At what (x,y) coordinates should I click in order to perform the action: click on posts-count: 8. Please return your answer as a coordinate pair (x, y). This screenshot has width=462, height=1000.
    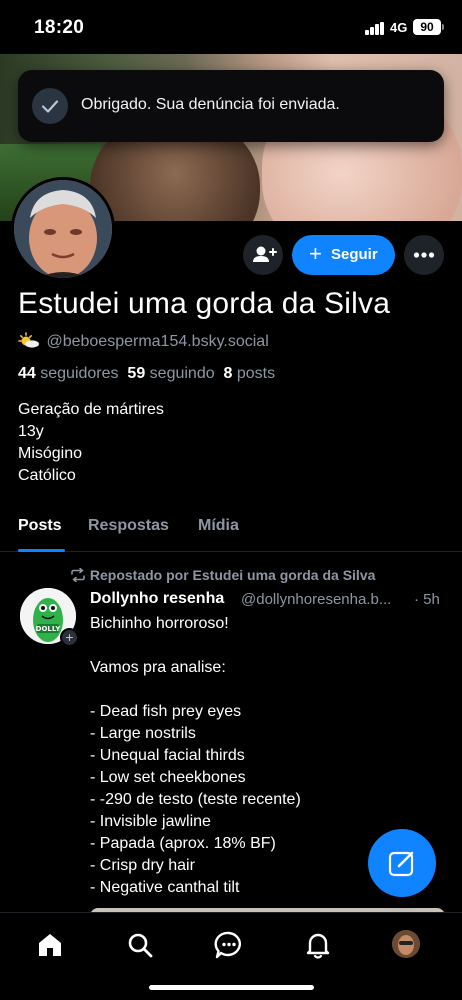
    Looking at the image, I should click on (228, 373).